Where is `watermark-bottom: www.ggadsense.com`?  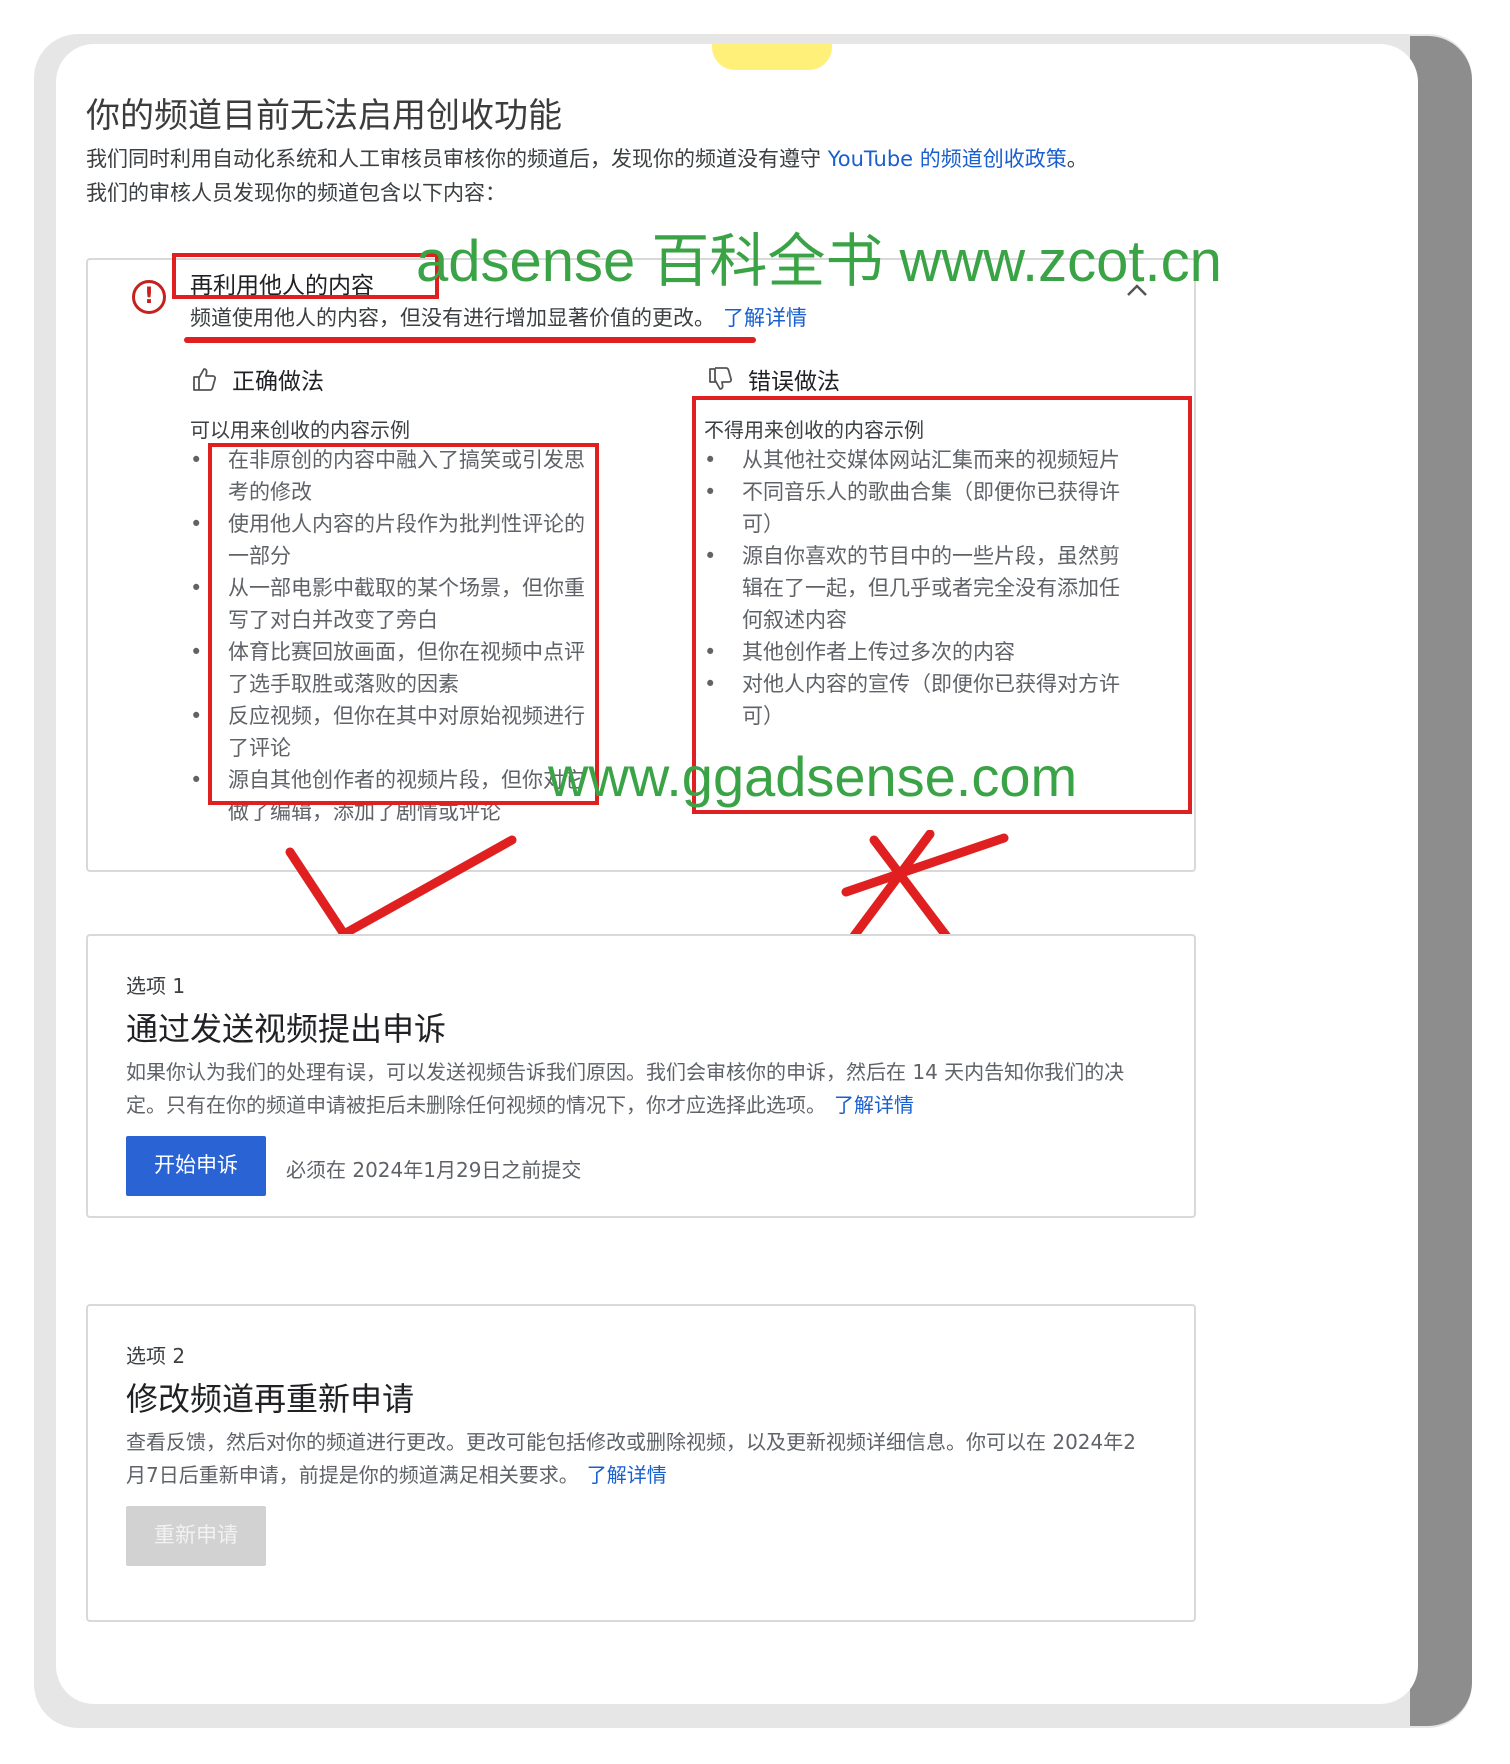 watermark-bottom: www.ggadsense.com is located at coordinates (813, 776).